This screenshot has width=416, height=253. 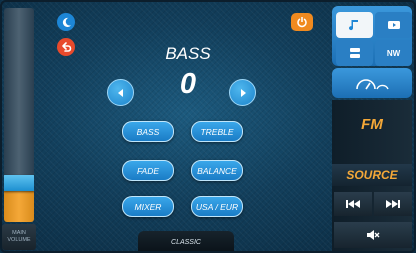 I want to click on navigation-compass-button: NW, so click(x=393, y=53).